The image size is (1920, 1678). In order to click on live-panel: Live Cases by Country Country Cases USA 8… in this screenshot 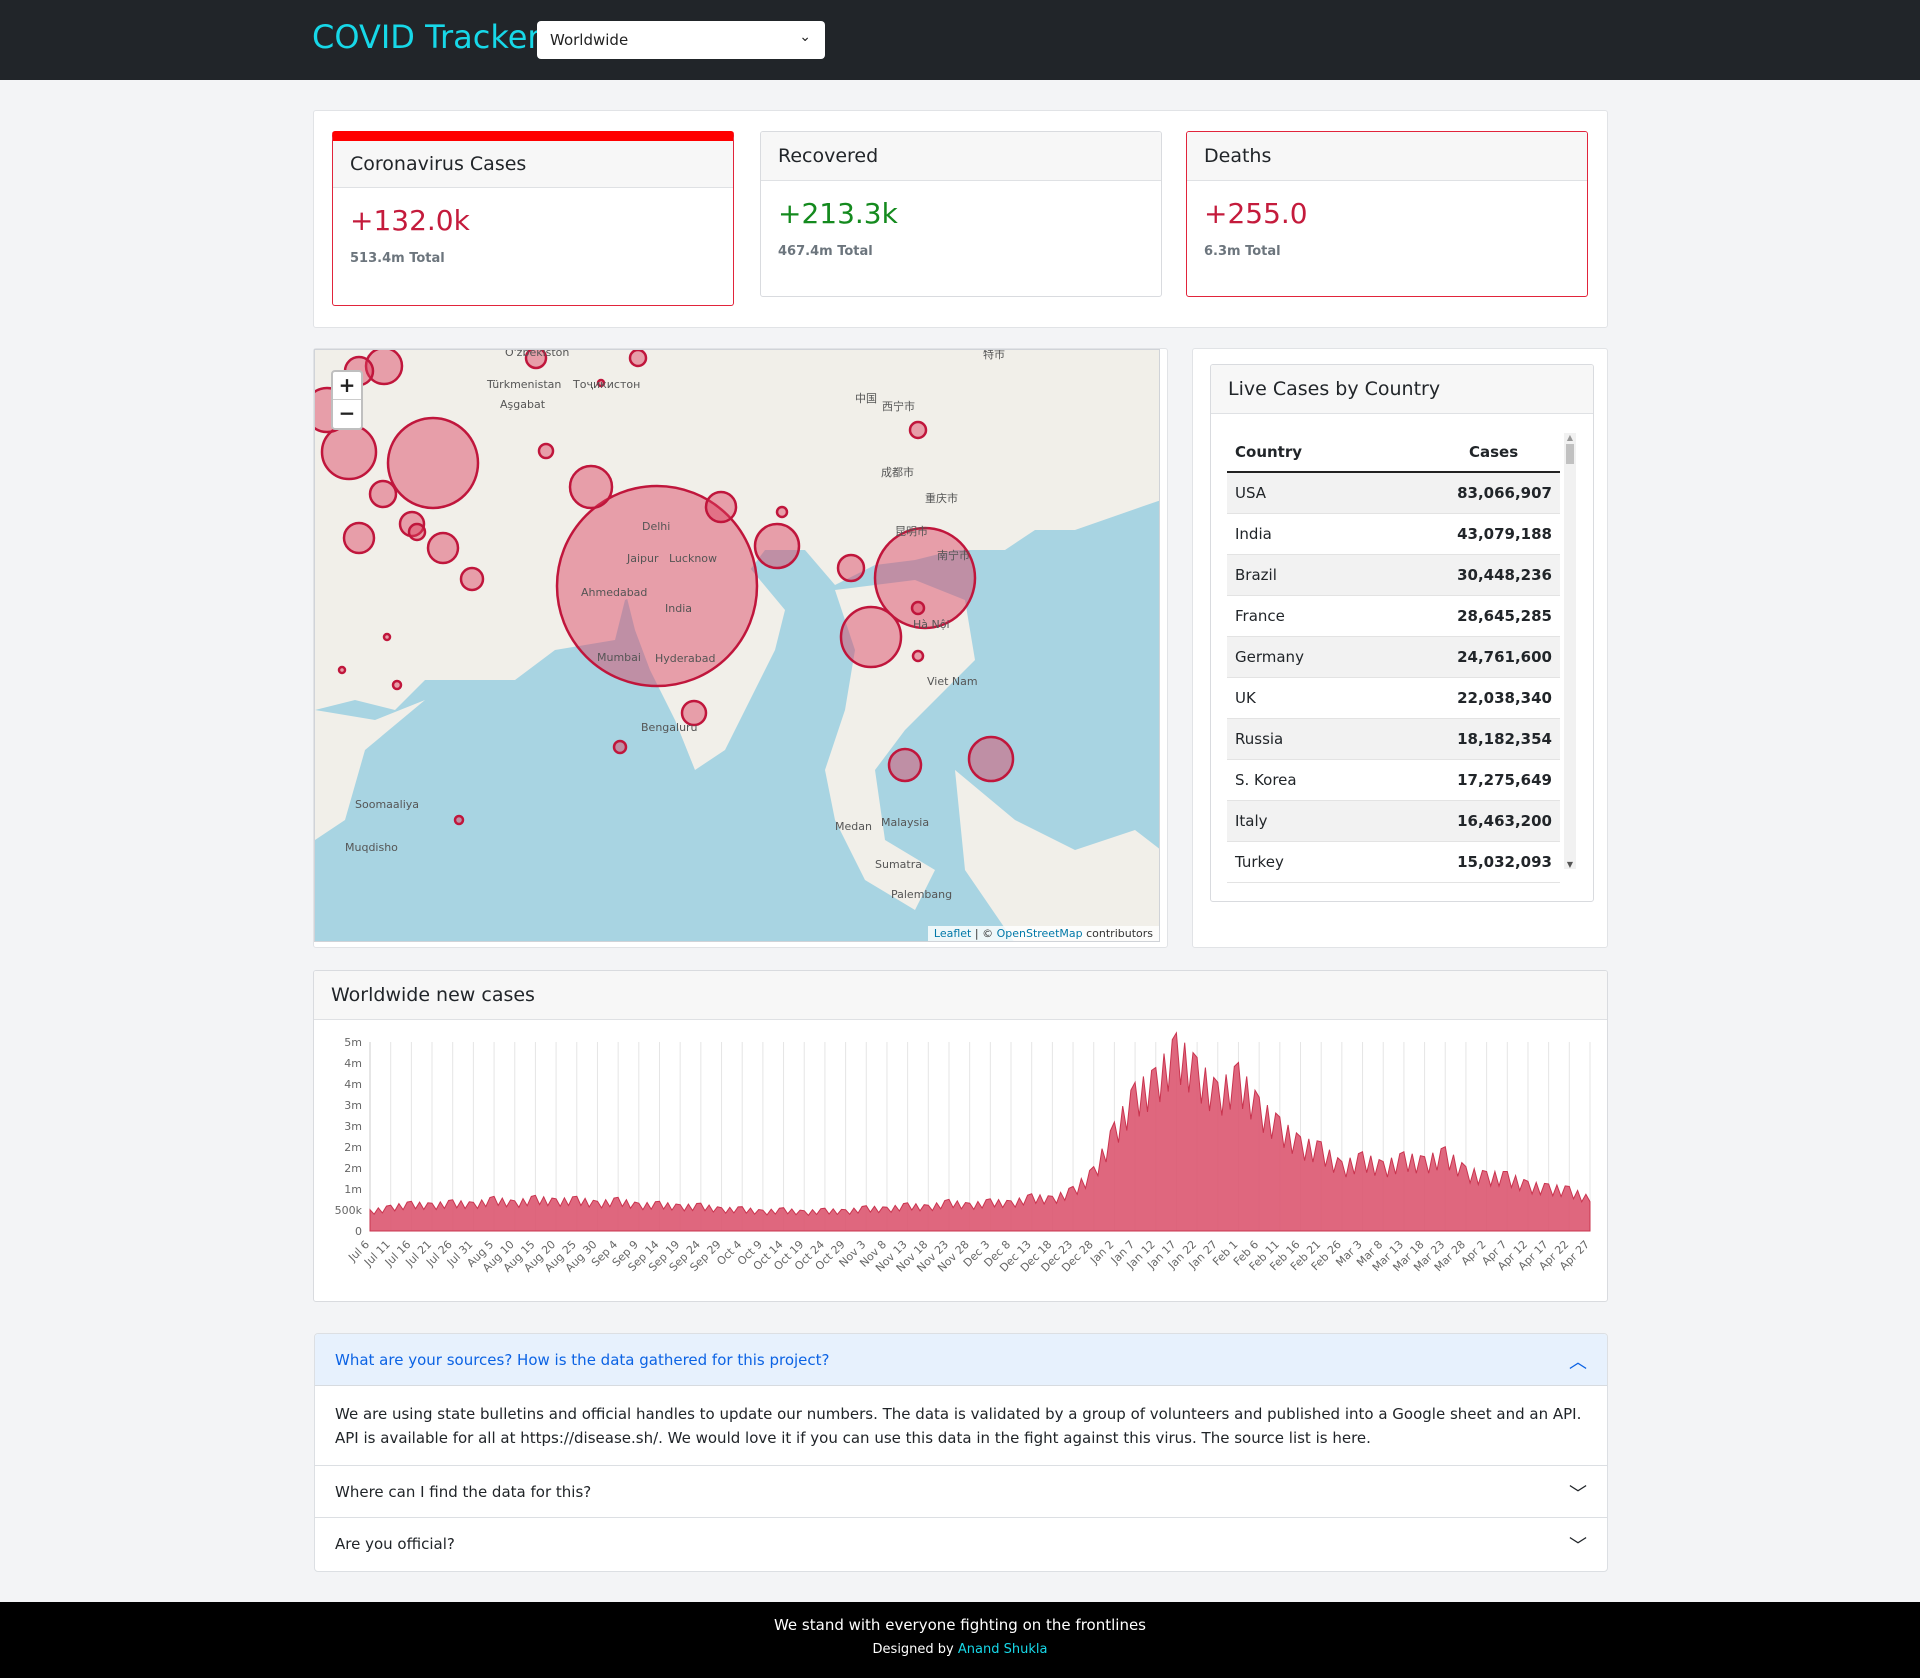, I will do `click(1400, 648)`.